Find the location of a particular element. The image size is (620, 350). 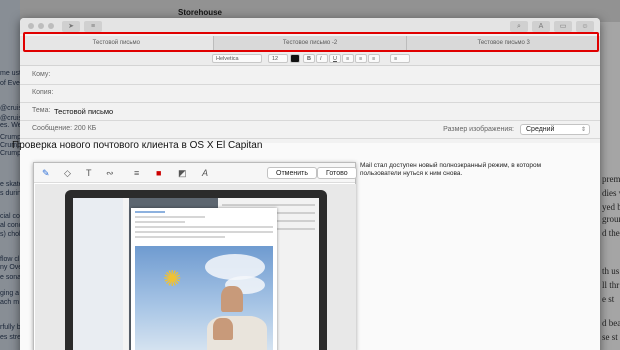

background-text: es stre is located at coordinates (11, 337).